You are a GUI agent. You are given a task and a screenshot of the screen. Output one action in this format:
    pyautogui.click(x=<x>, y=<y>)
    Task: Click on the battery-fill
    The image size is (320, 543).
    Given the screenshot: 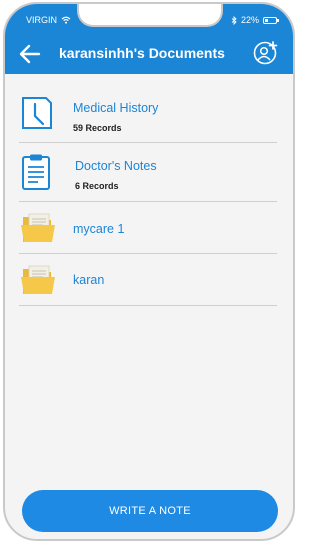 What is the action you would take?
    pyautogui.click(x=266, y=20)
    